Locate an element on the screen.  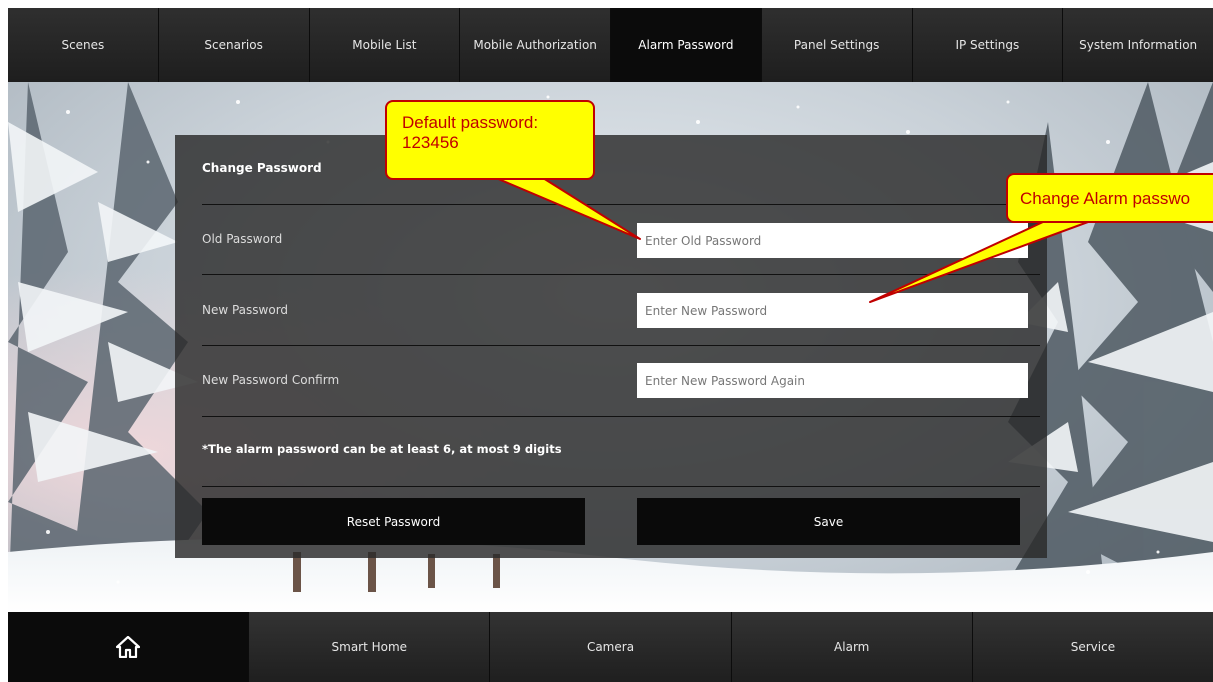
home-button is located at coordinates (129, 647).